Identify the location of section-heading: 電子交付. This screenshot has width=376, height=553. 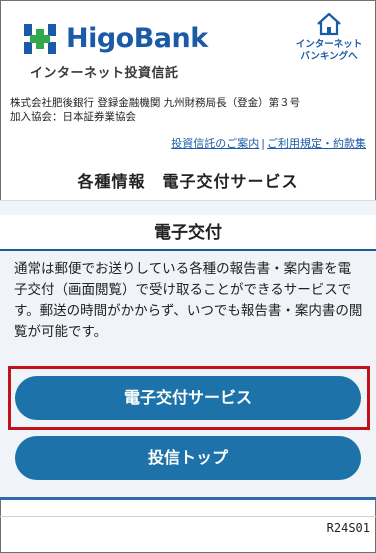
(188, 233).